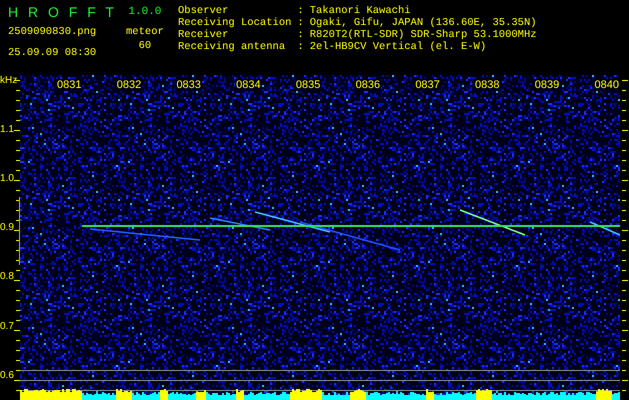 The width and height of the screenshot is (629, 400). I want to click on time-label: 0840, so click(606, 85).